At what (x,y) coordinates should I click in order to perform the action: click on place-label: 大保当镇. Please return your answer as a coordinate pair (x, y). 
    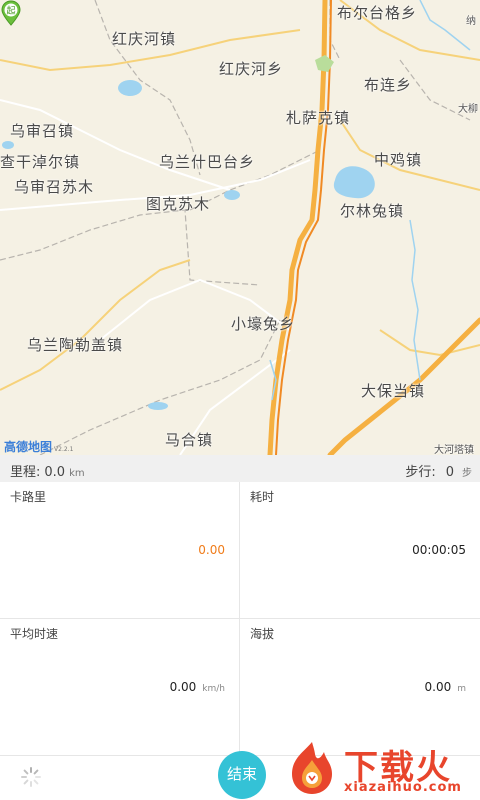
    Looking at the image, I should click on (393, 391).